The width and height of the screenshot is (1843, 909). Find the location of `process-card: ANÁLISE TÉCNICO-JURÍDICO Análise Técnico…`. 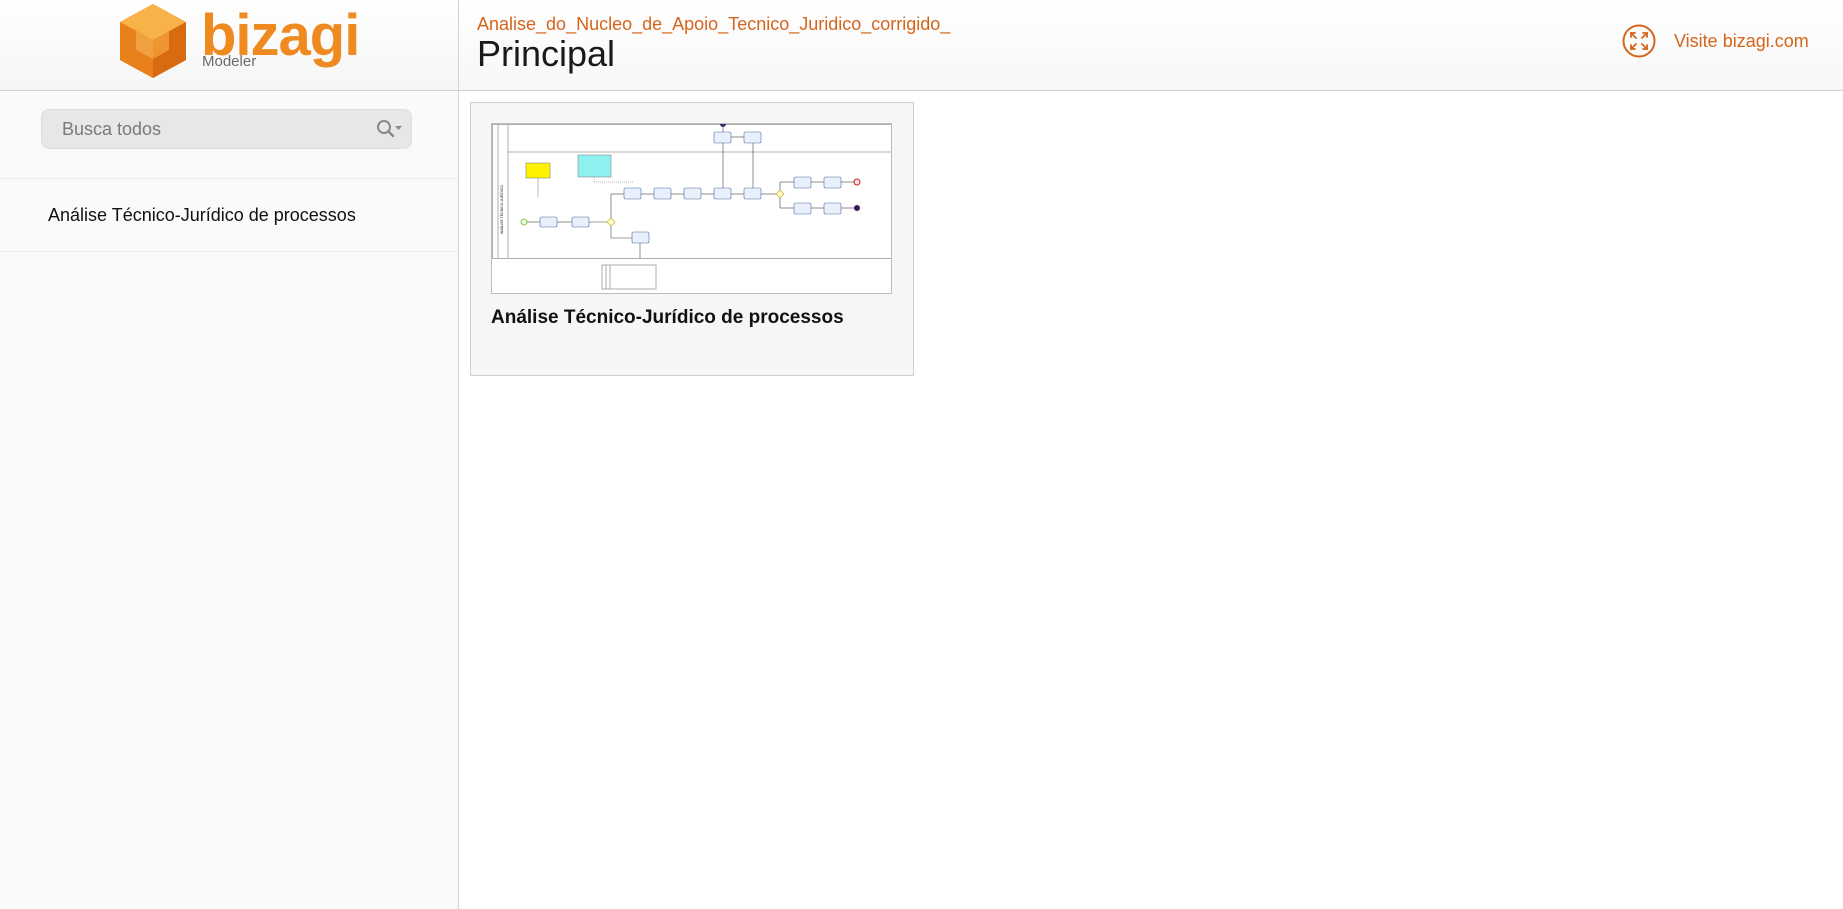

process-card: ANÁLISE TÉCNICO-JURÍDICO Análise Técnico… is located at coordinates (692, 239).